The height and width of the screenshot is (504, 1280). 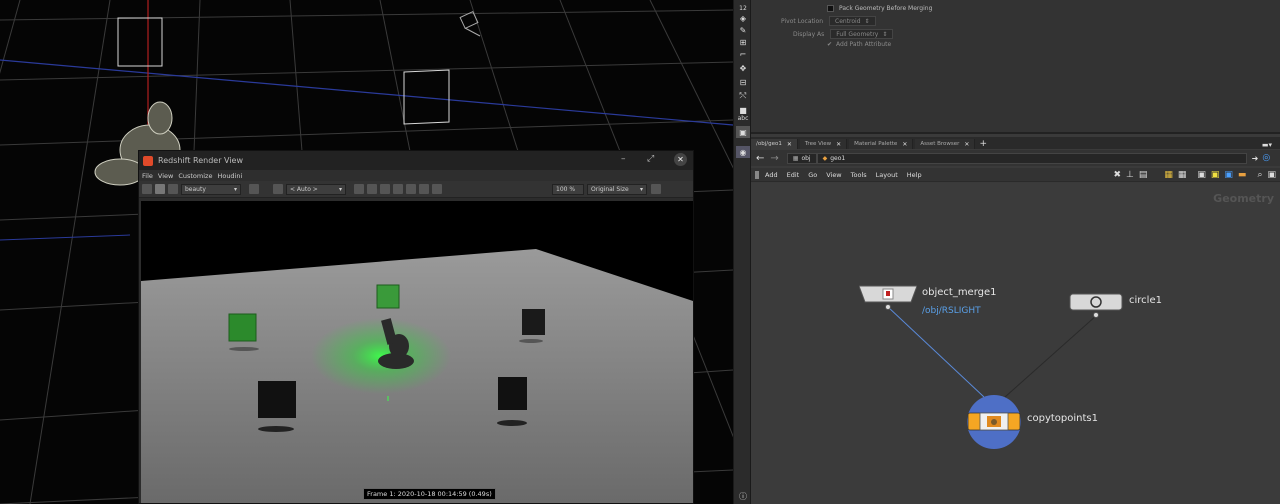 I want to click on menu-go: Go, so click(x=812, y=175).